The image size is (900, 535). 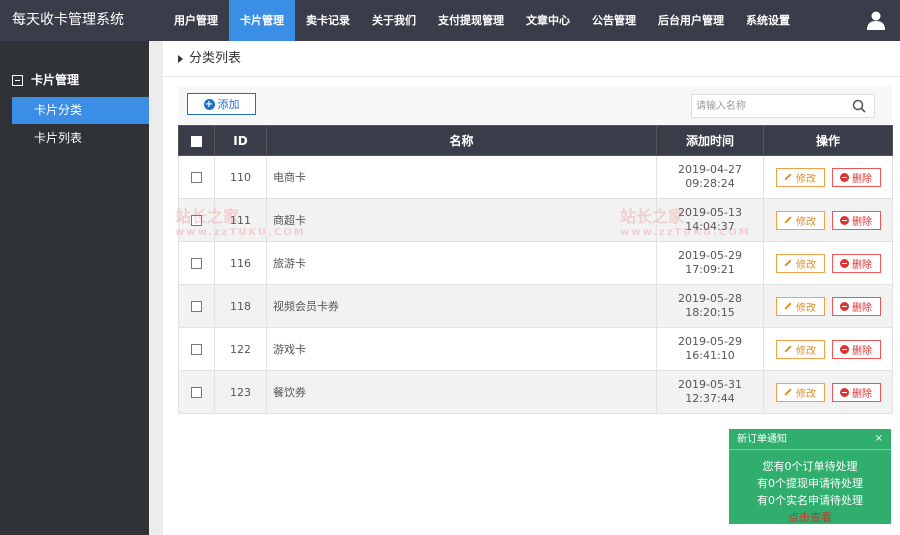 I want to click on sidebar-scroll-gutter, so click(x=156, y=288).